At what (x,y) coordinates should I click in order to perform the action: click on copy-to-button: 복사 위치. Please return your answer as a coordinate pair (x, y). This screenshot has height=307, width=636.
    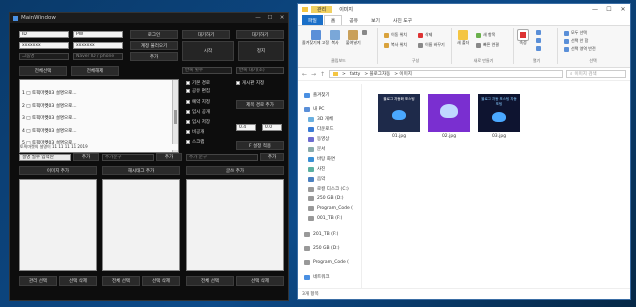
    Looking at the image, I should click on (395, 45).